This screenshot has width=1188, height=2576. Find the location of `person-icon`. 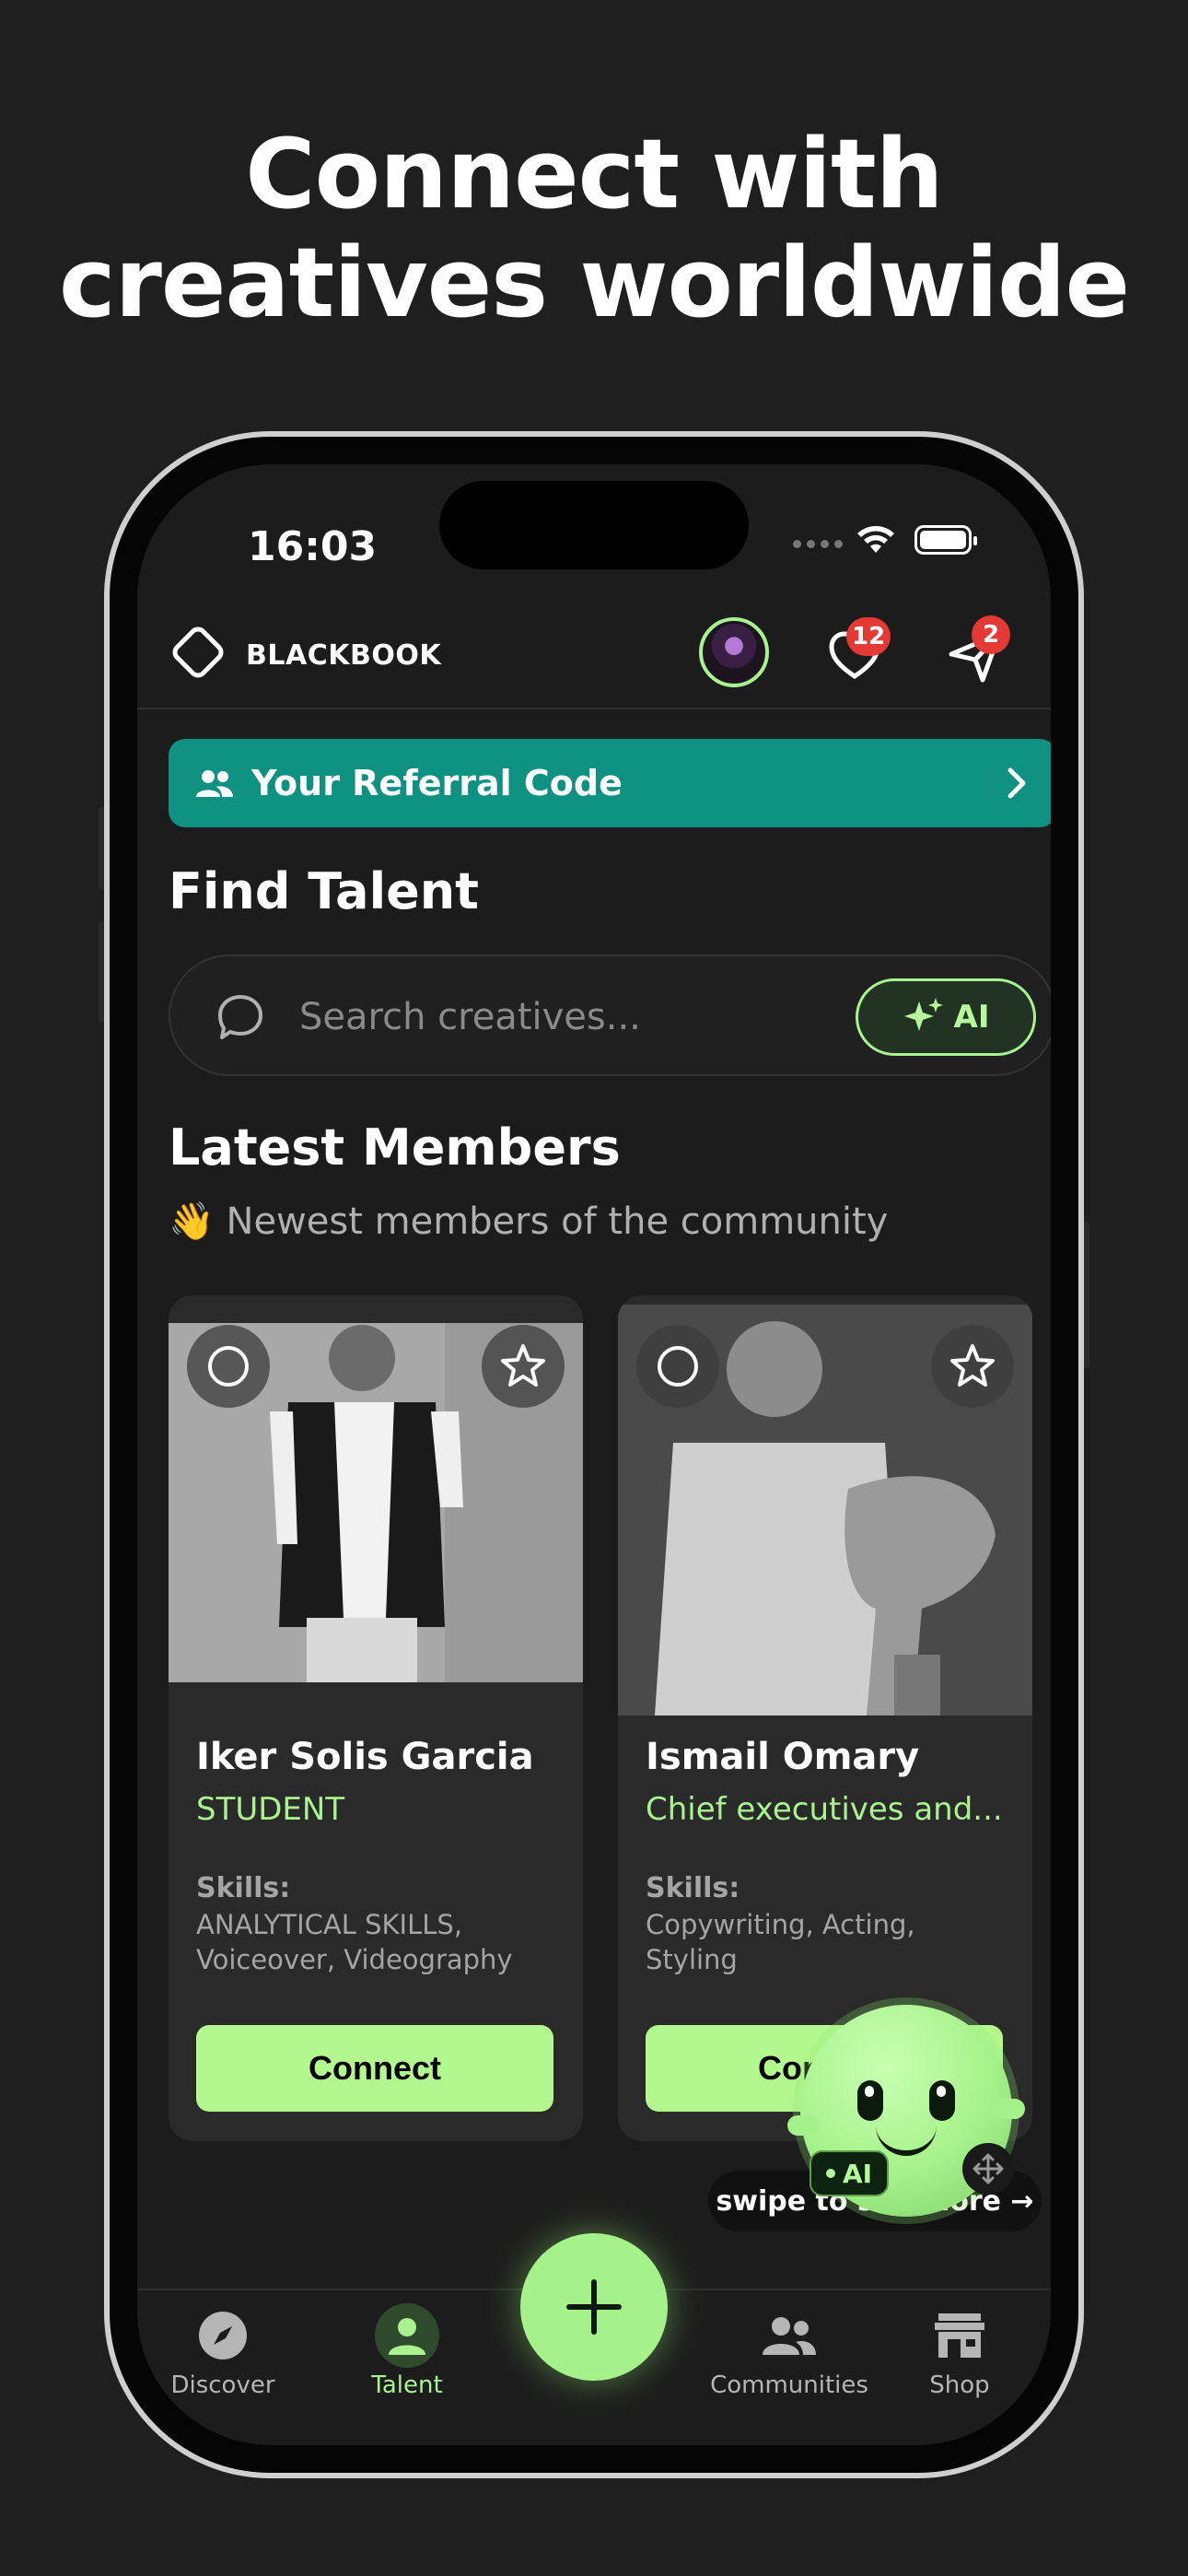

person-icon is located at coordinates (407, 2335).